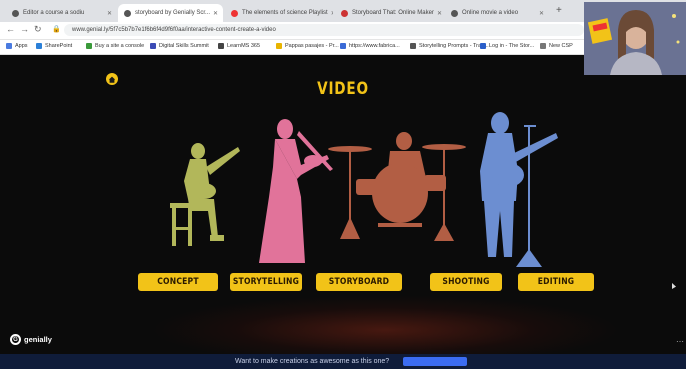 This screenshot has height=369, width=686. Describe the element at coordinates (680, 341) in the screenshot. I see `more-options-icon: ⋯` at that location.